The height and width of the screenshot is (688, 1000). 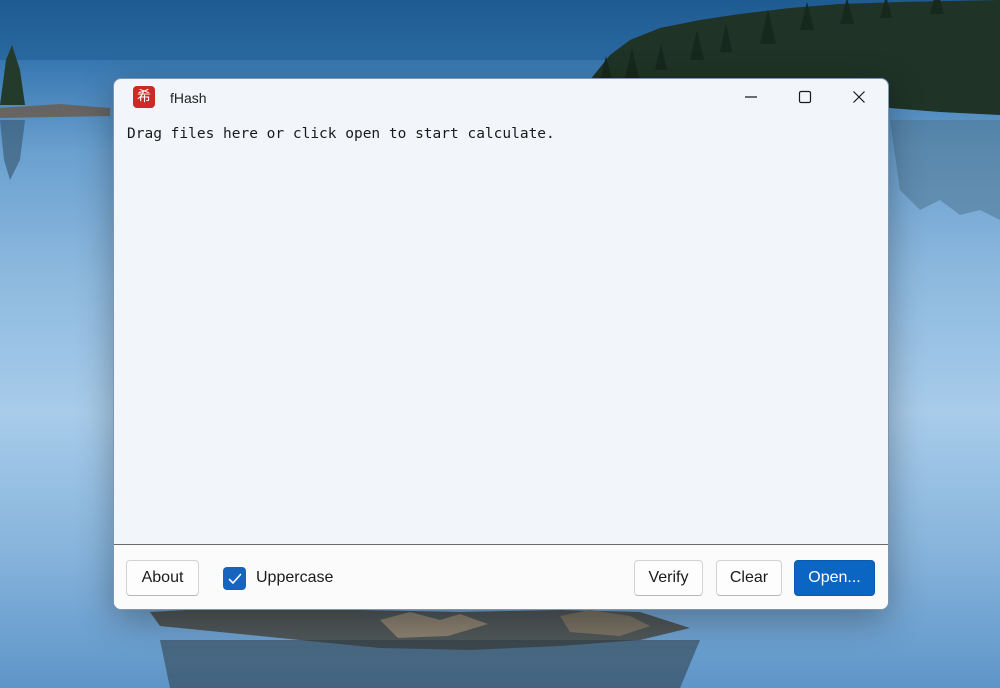 What do you see at coordinates (501, 98) in the screenshot?
I see `title-bar: 希 fHash` at bounding box center [501, 98].